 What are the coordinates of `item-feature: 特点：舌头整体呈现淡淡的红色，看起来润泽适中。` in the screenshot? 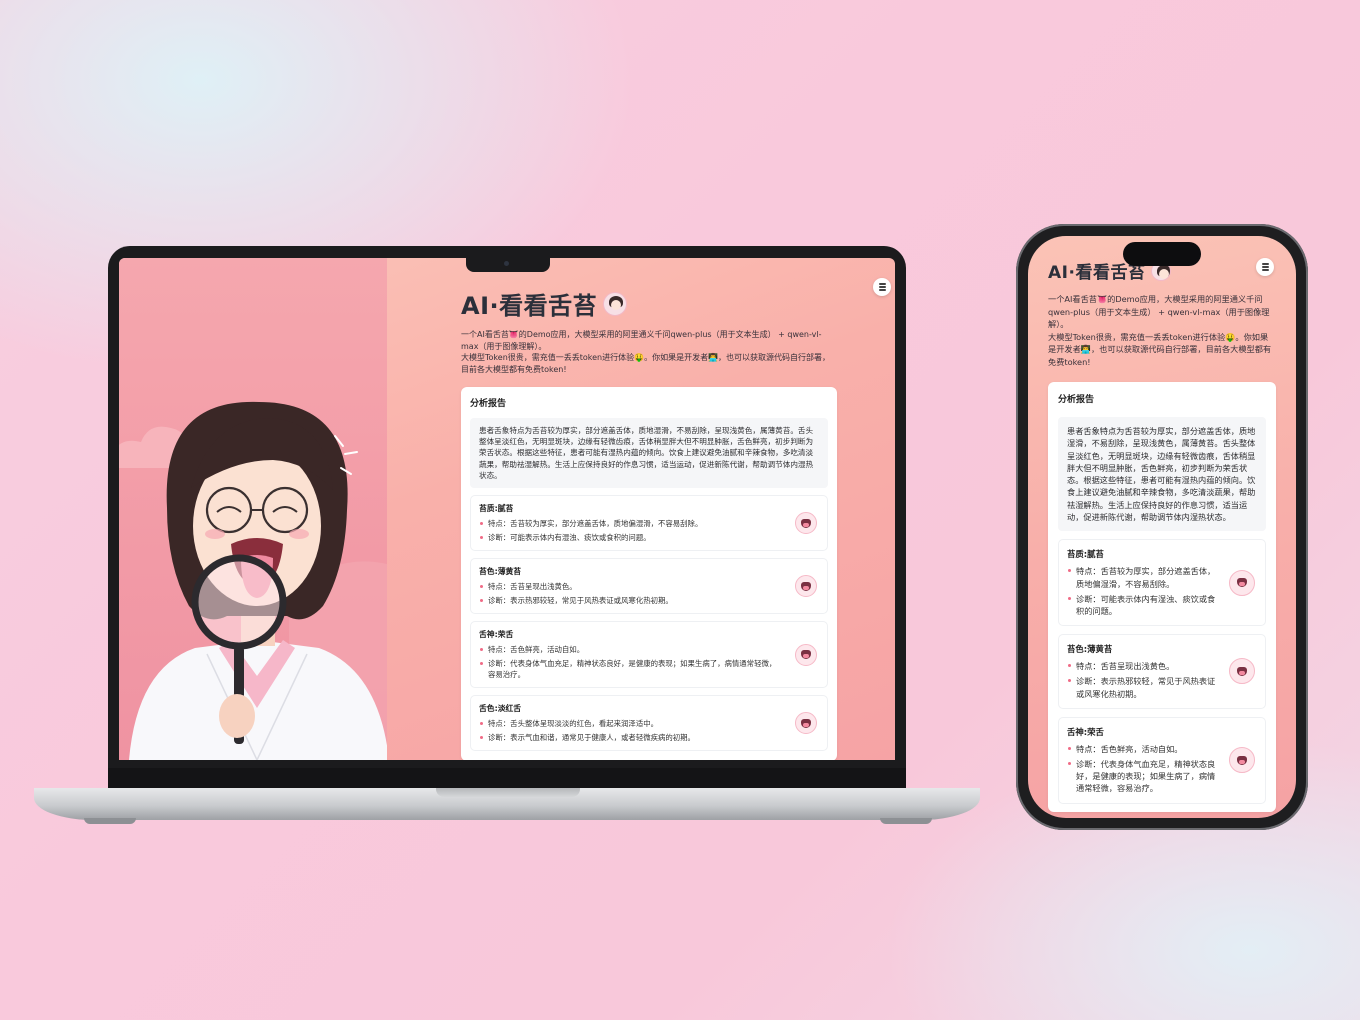 It's located at (649, 723).